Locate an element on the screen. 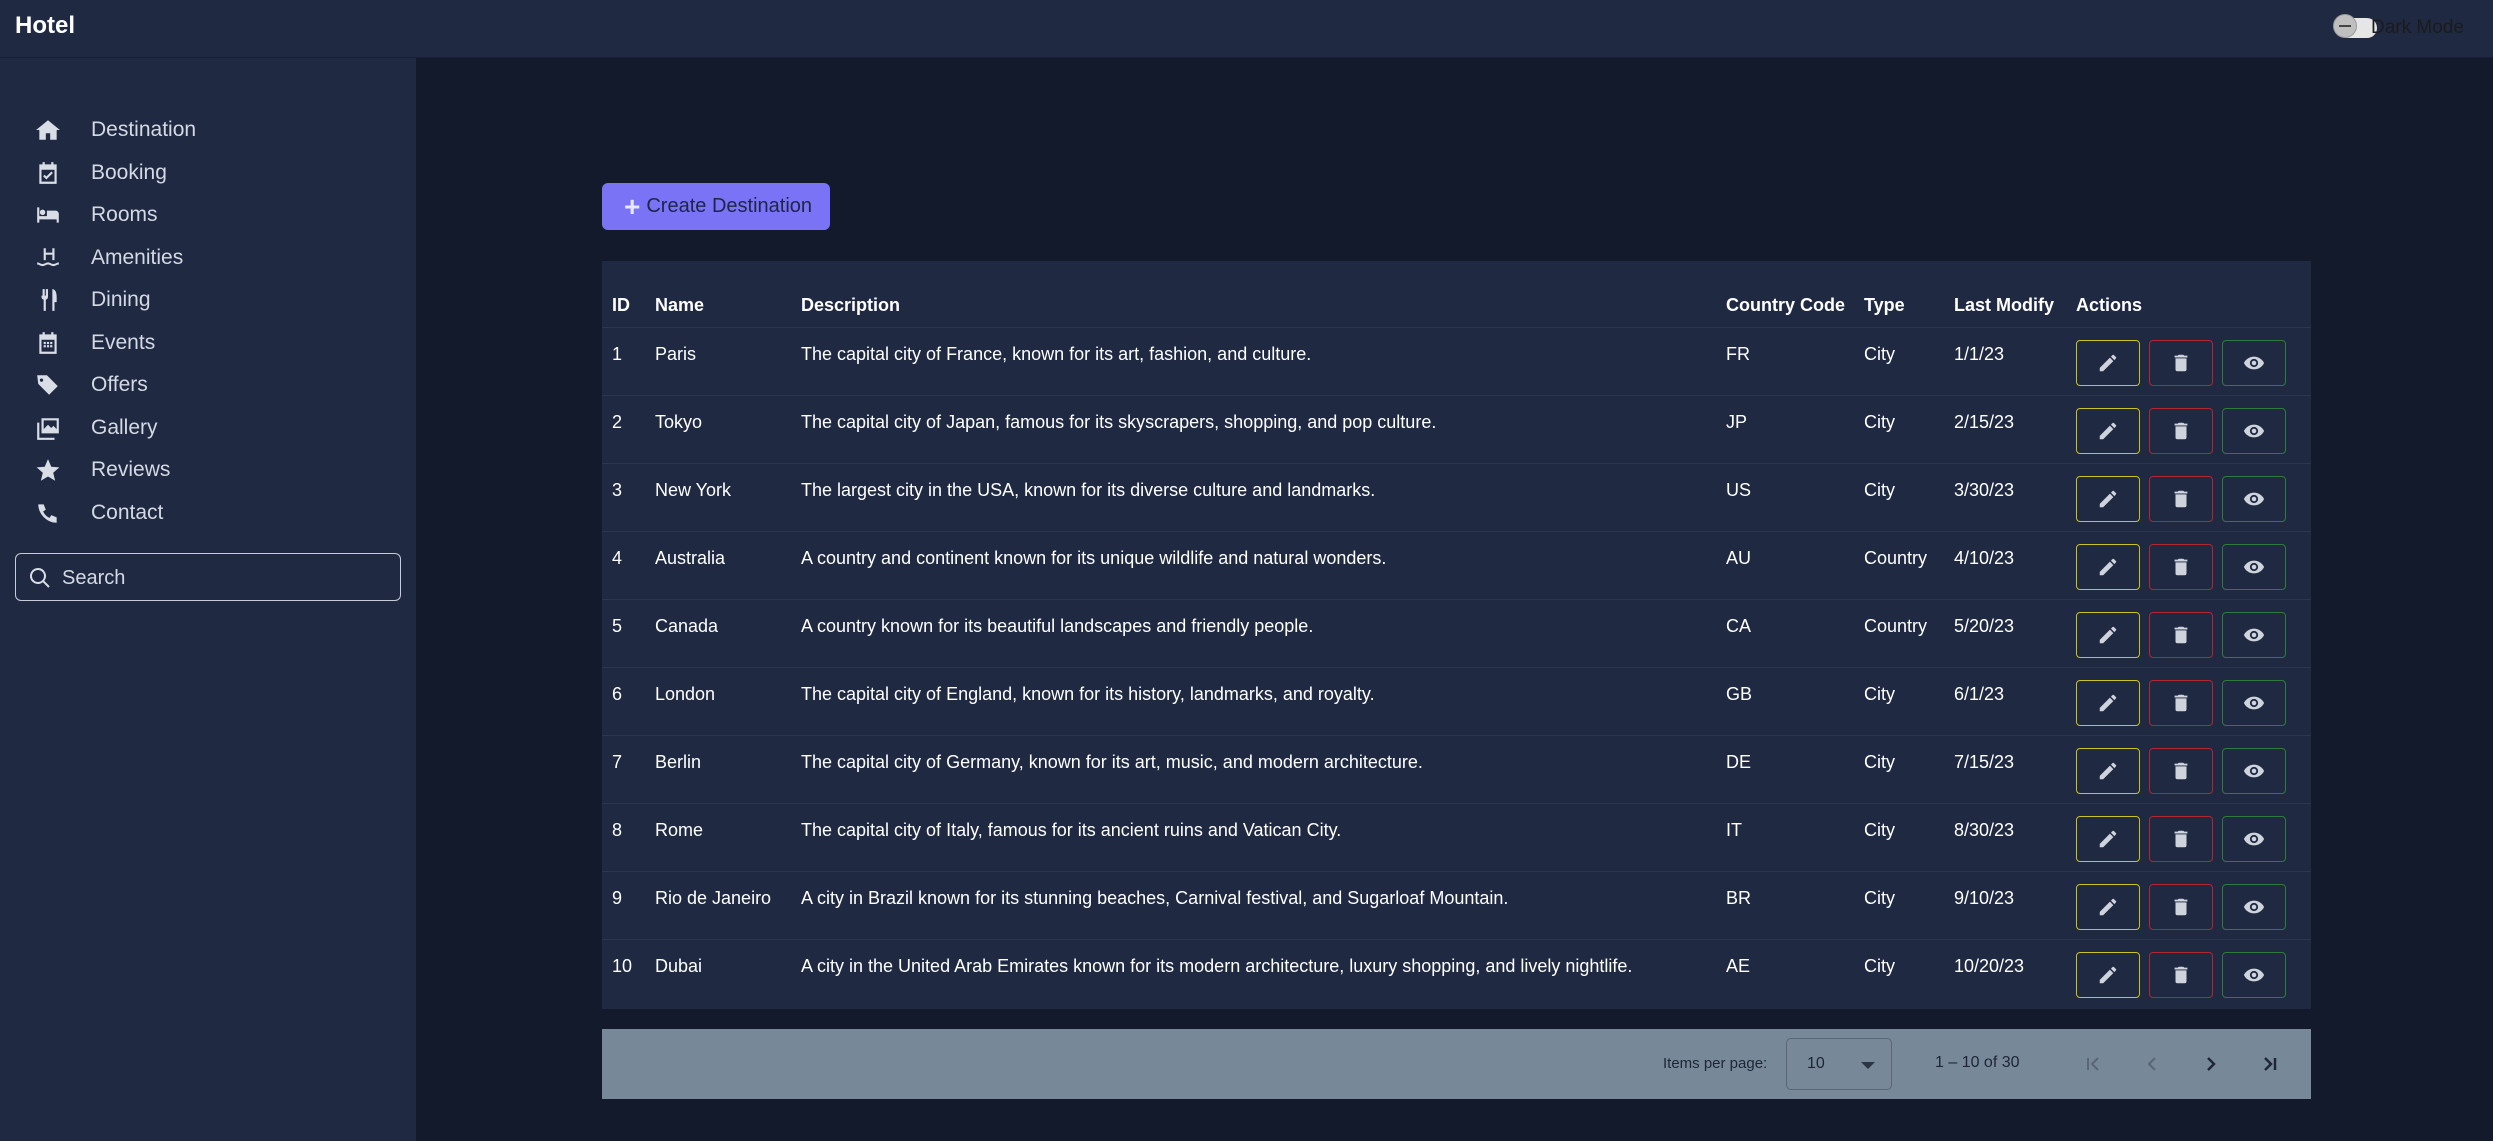 The height and width of the screenshot is (1141, 2493). sidebar-item-events: Events is located at coordinates (208, 343).